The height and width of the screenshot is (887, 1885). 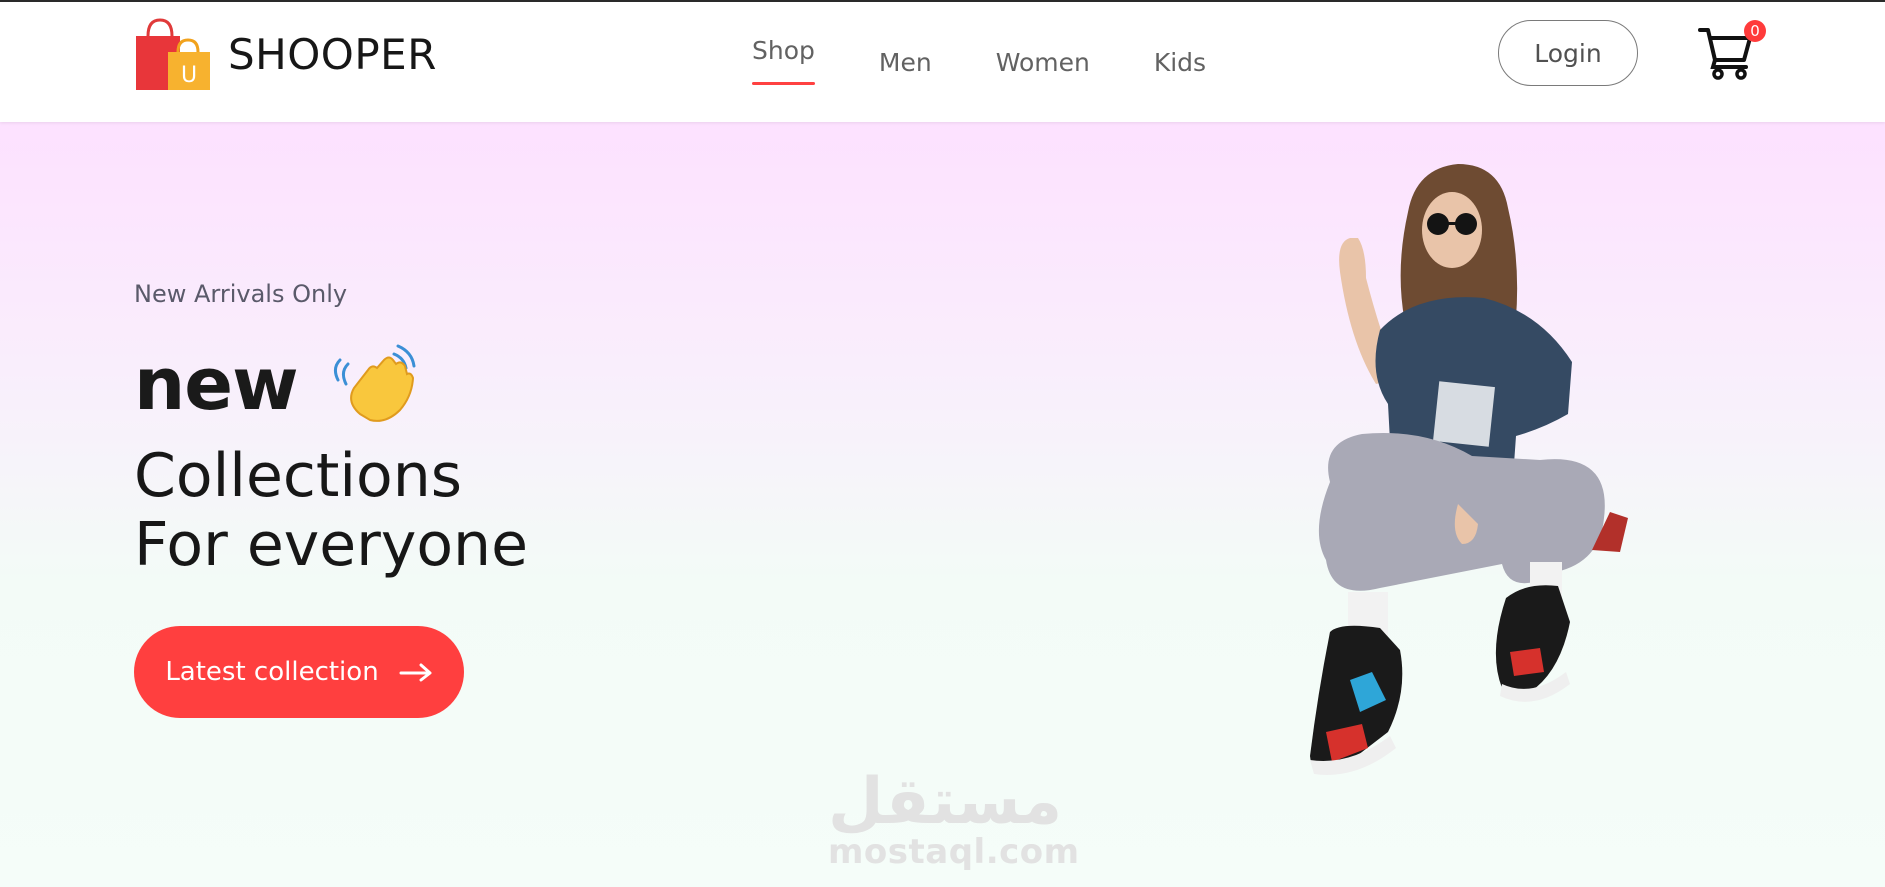 What do you see at coordinates (979, 62) in the screenshot?
I see `main-nav: Shop Men Women Kids` at bounding box center [979, 62].